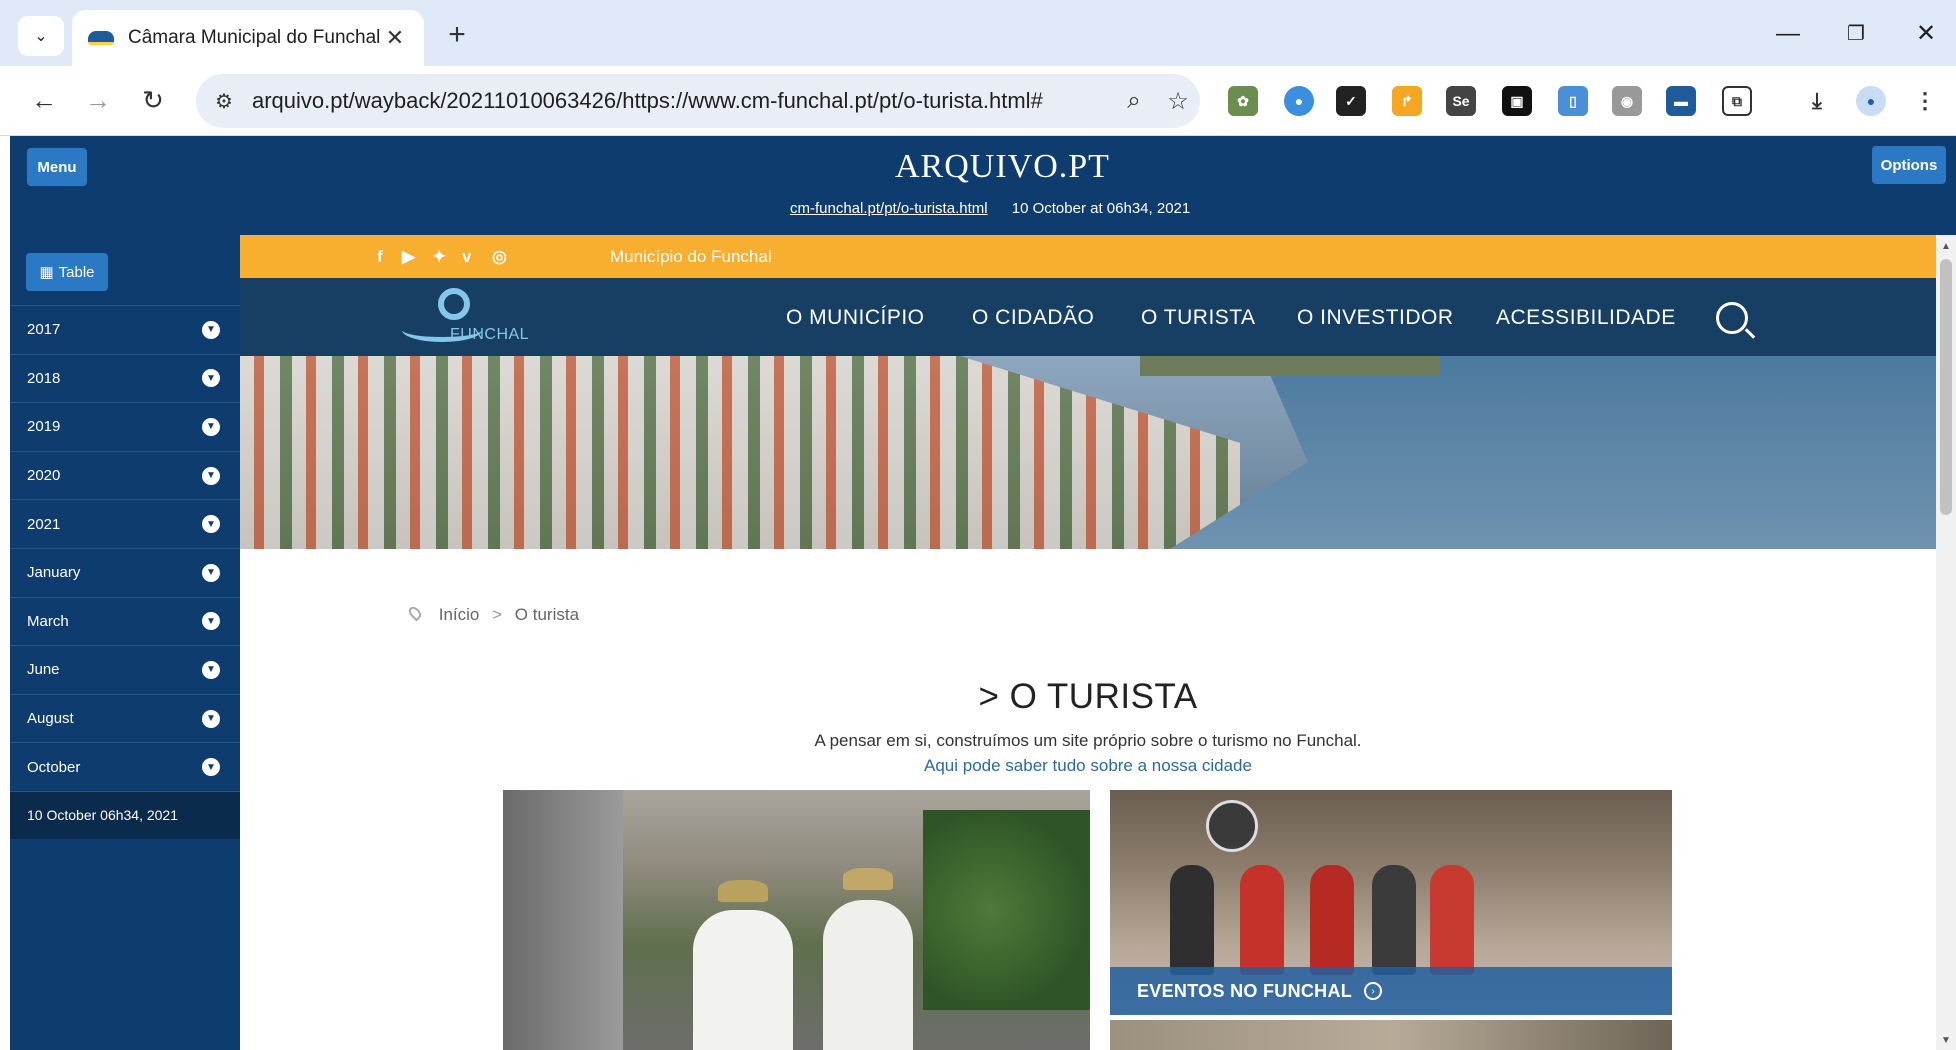 This screenshot has width=1956, height=1050. Describe the element at coordinates (125, 718) in the screenshot. I see `timeline-item: August ▼` at that location.